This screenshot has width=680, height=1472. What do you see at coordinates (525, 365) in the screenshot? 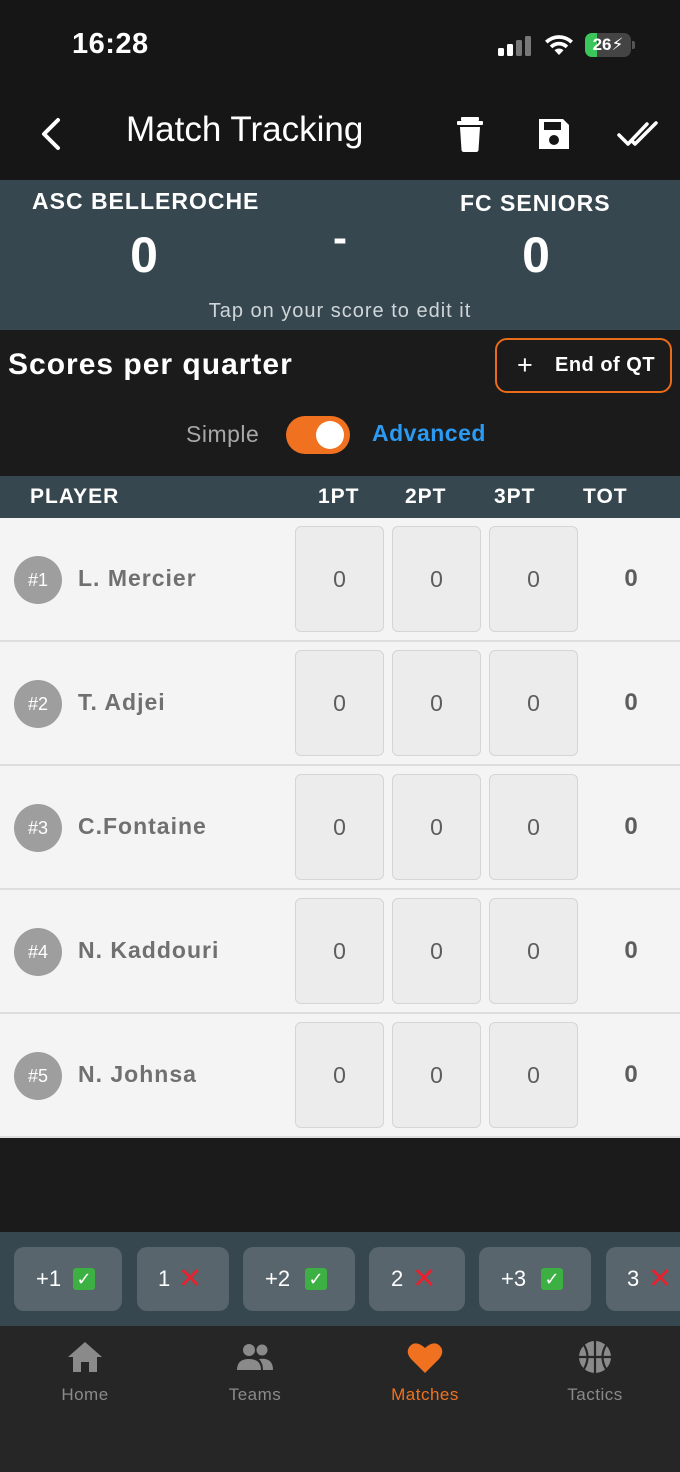
I see `plus-icon: +` at bounding box center [525, 365].